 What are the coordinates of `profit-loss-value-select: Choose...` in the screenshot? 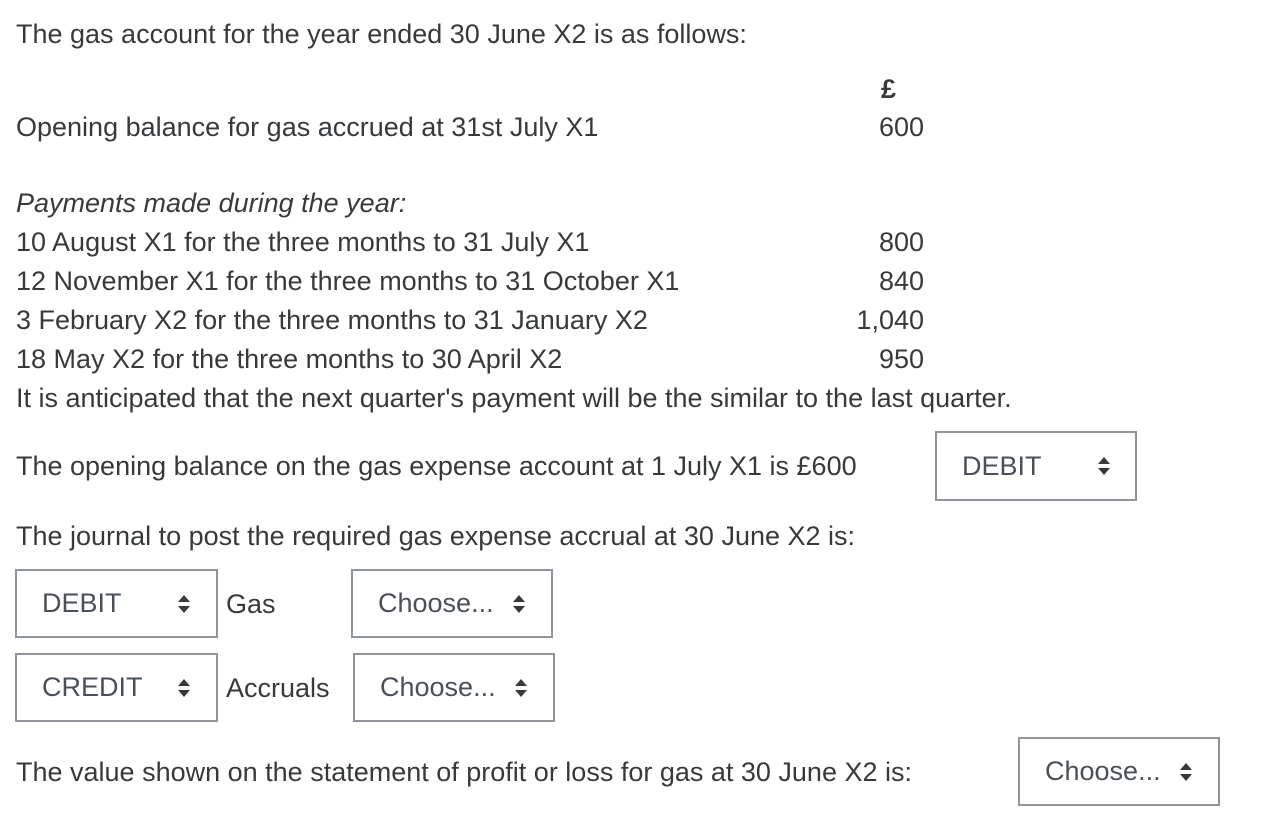 It's located at (1119, 771).